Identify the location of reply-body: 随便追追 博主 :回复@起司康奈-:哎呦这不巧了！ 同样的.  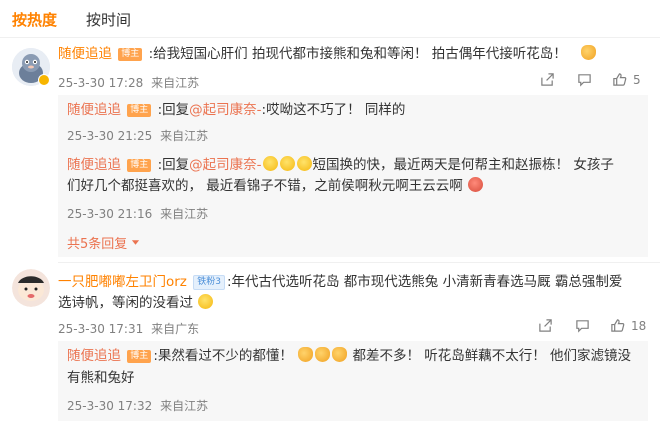
(236, 110).